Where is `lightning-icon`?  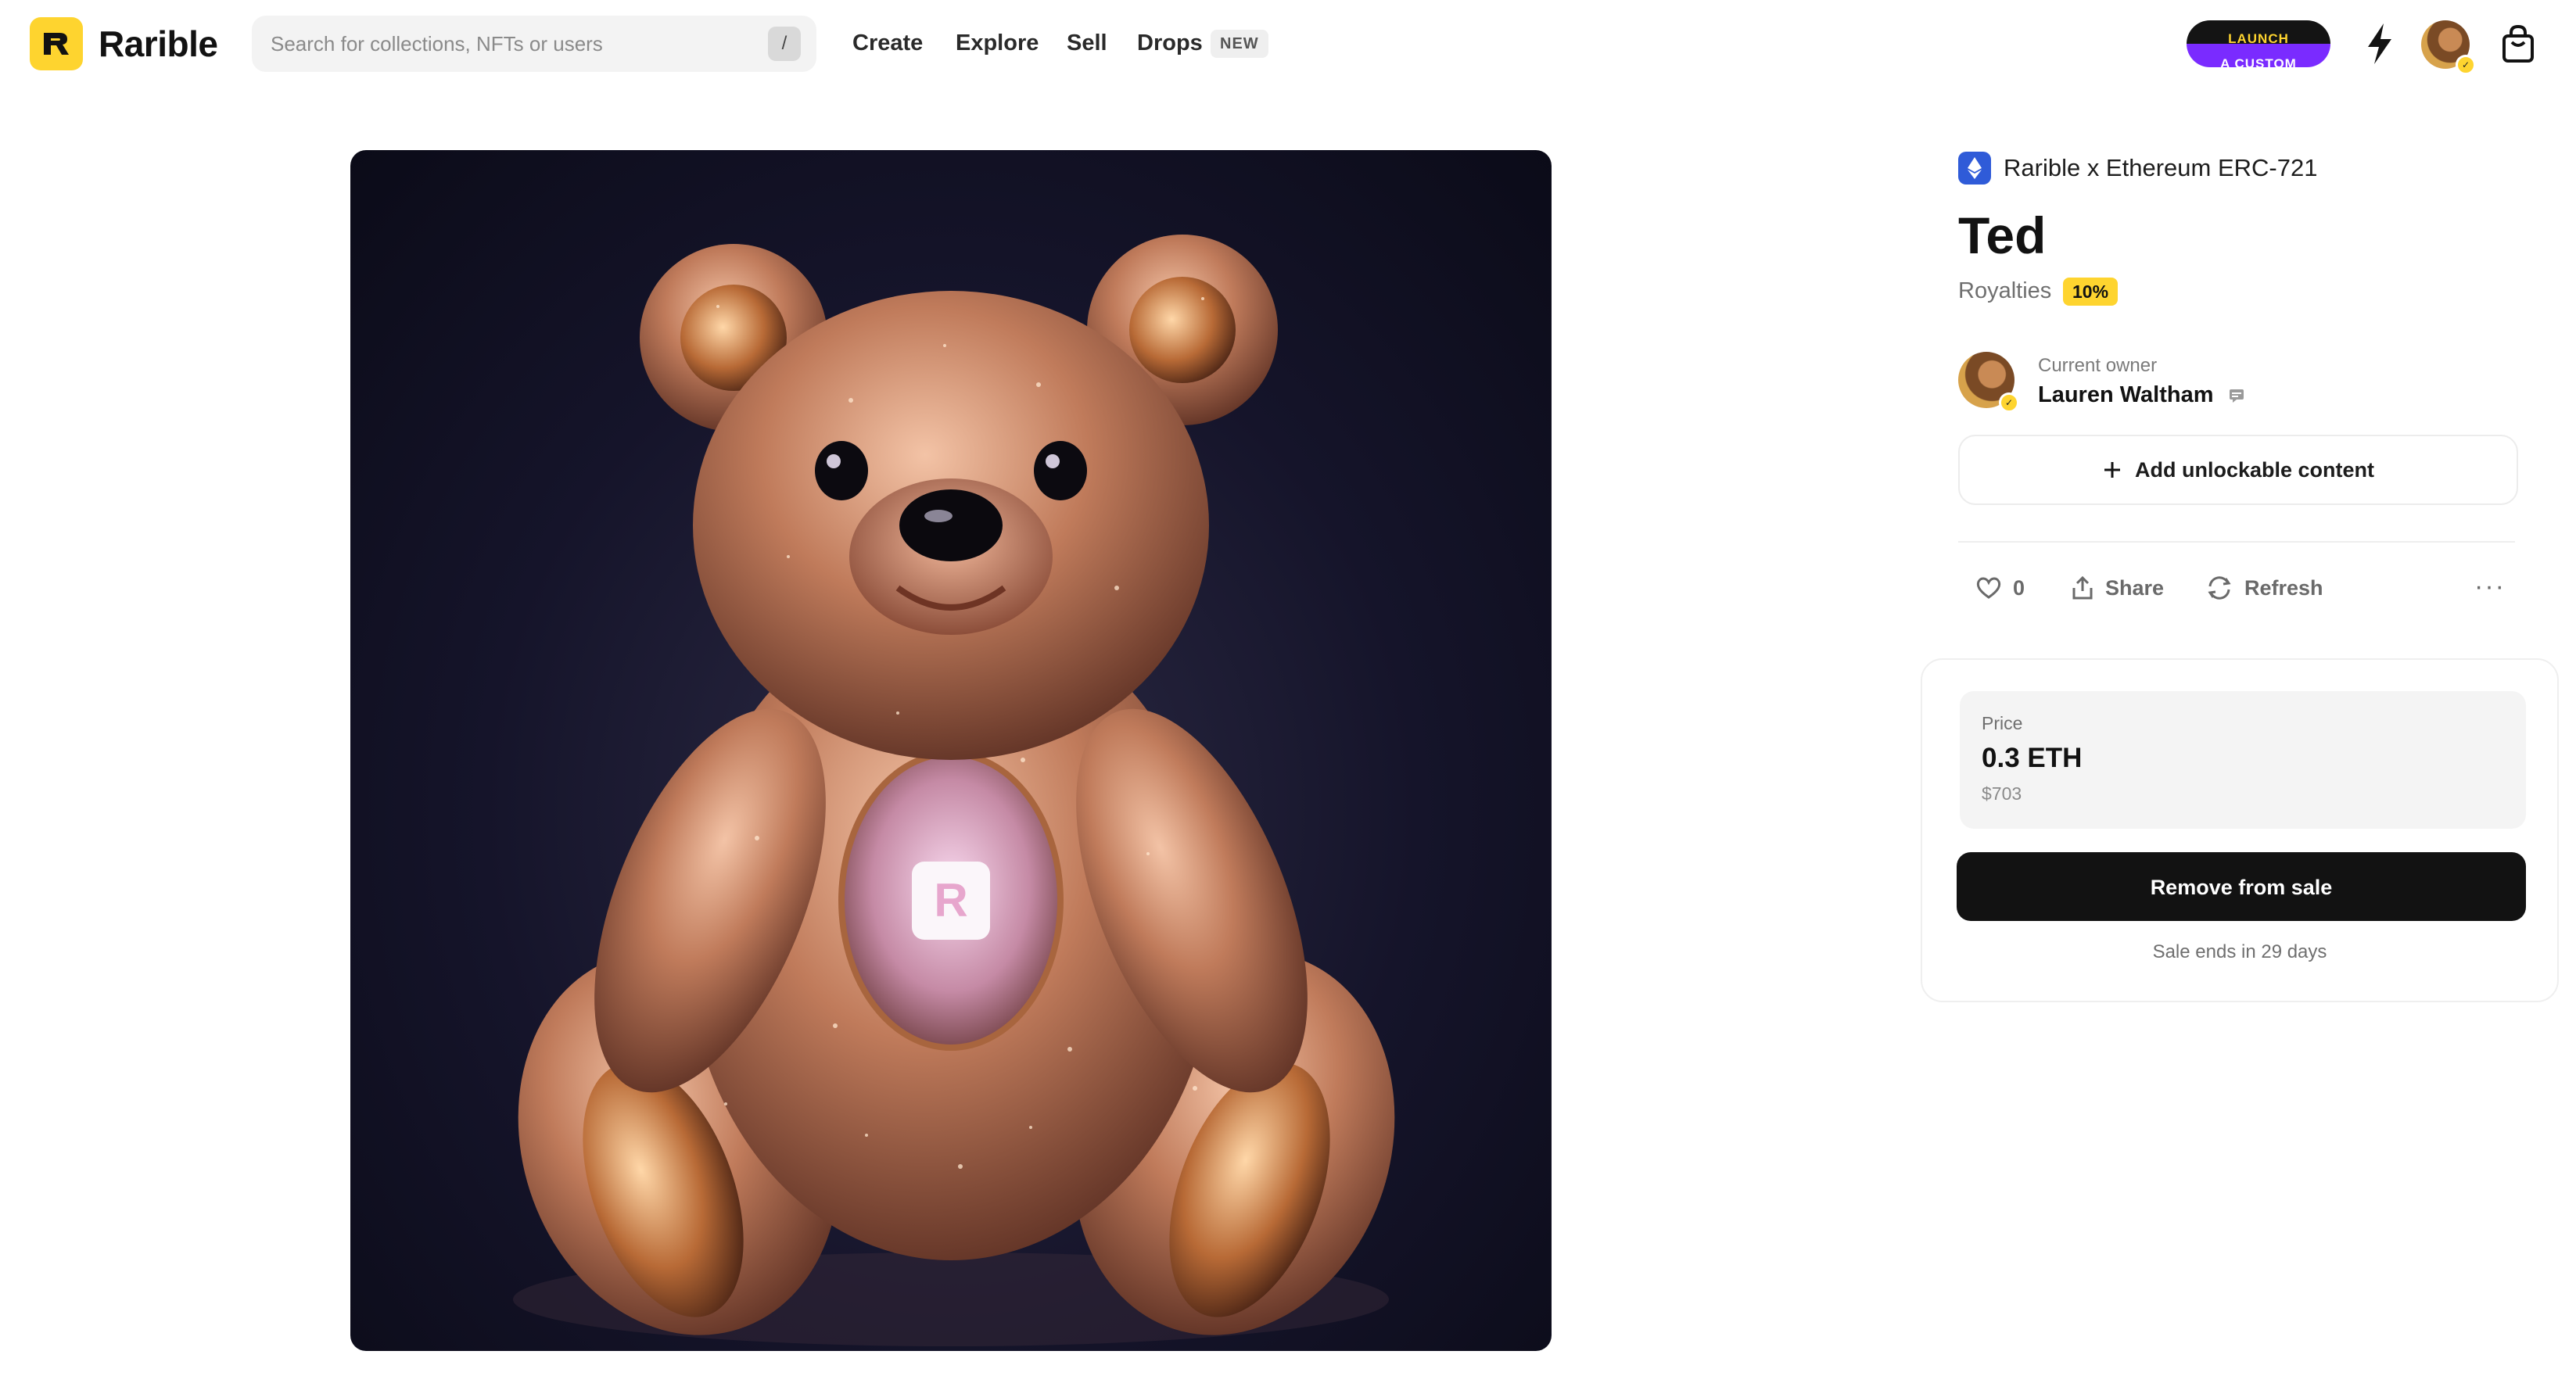 lightning-icon is located at coordinates (2379, 44).